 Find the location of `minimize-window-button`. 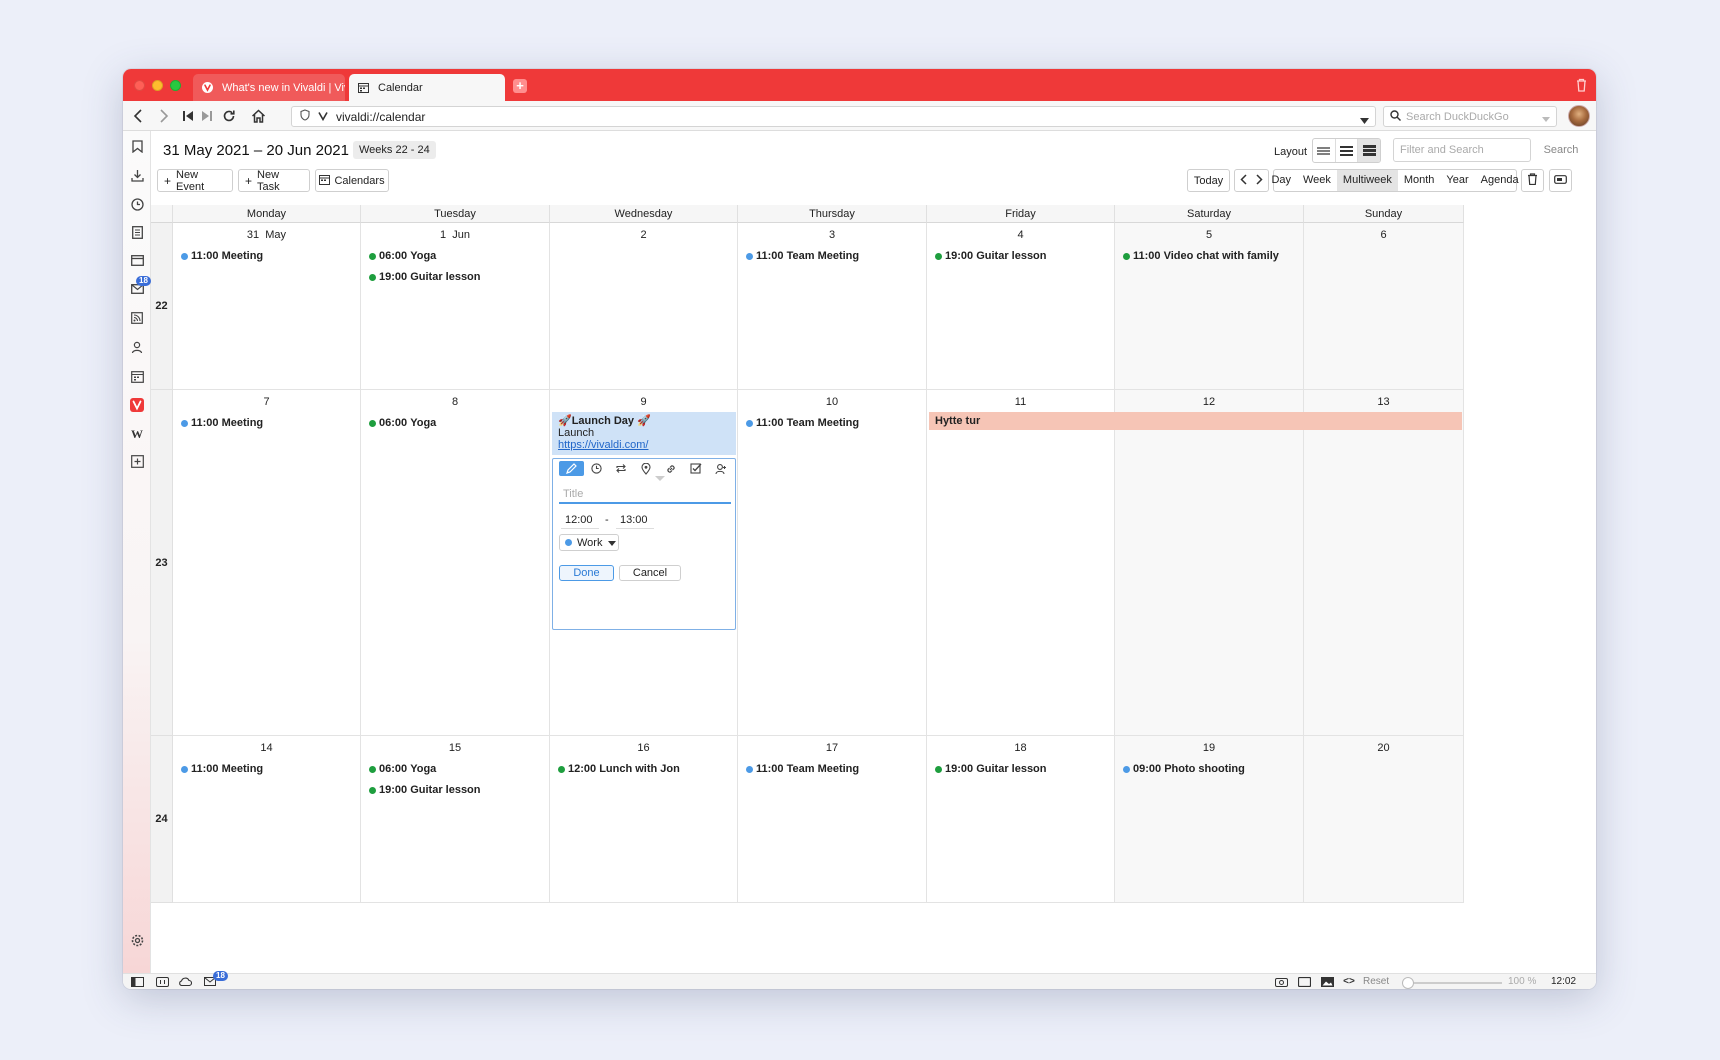

minimize-window-button is located at coordinates (157, 85).